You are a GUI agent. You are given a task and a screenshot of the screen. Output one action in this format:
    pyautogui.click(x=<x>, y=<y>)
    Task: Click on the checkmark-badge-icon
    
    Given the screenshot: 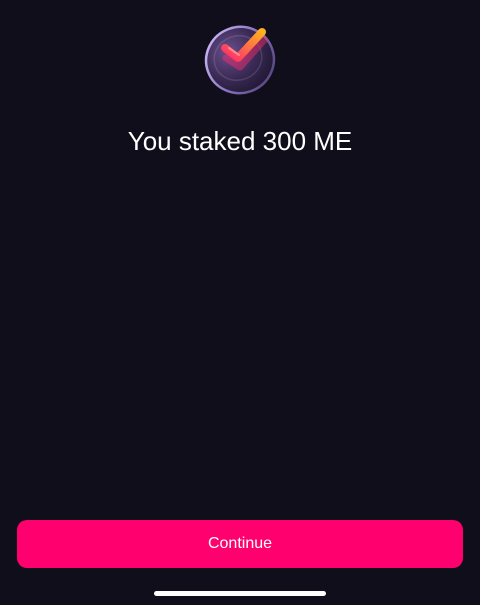 What is the action you would take?
    pyautogui.click(x=240, y=58)
    